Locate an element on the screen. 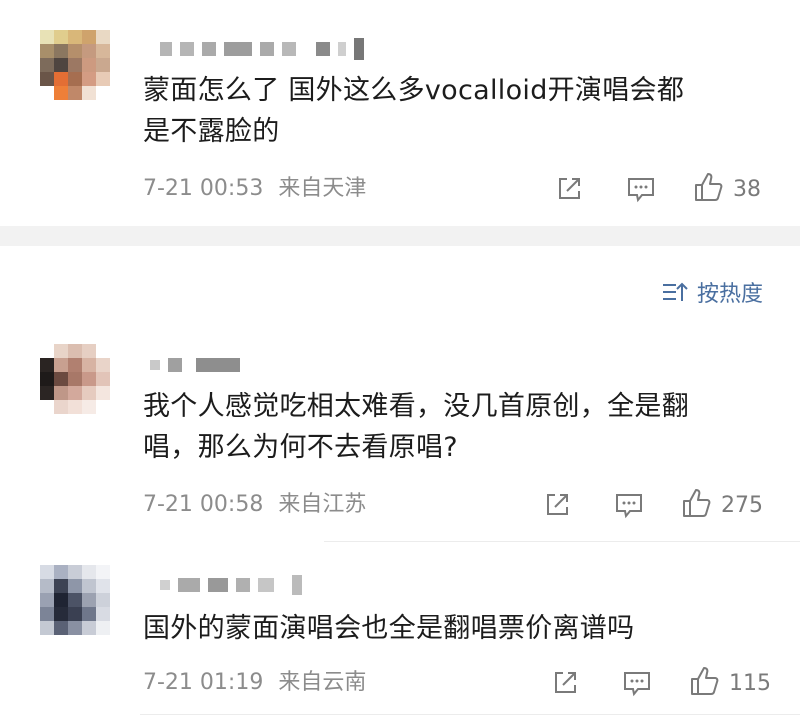 This screenshot has height=720, width=800. comment-text-line: 国外的蒙面演唱会也全是翻唱票价离谱吗 is located at coordinates (389, 628).